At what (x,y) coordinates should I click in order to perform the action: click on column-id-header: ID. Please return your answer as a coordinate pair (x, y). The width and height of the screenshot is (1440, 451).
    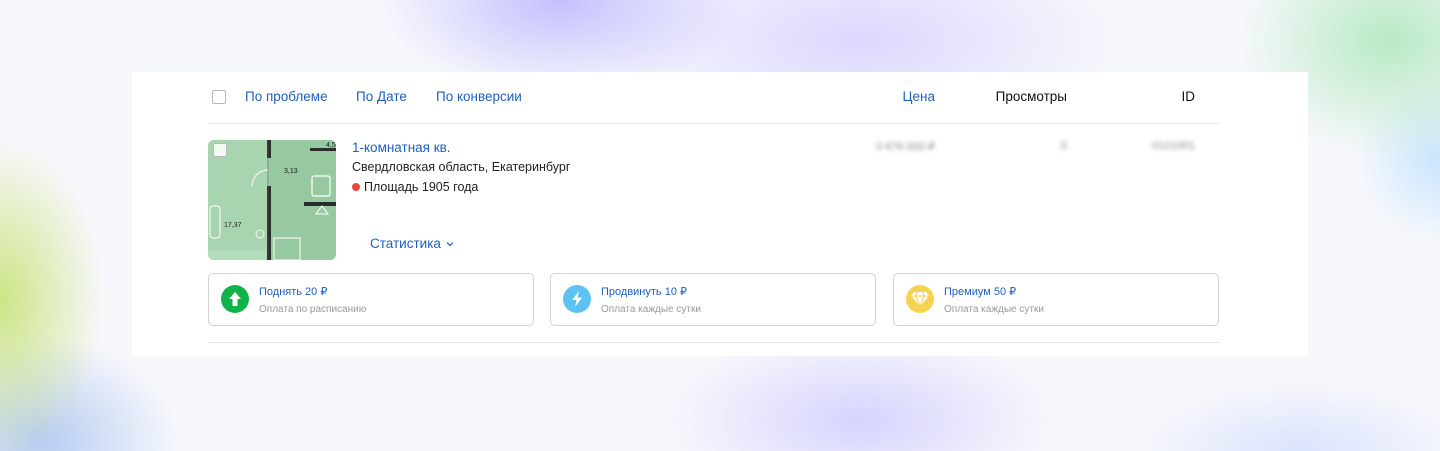
    Looking at the image, I should click on (1188, 96).